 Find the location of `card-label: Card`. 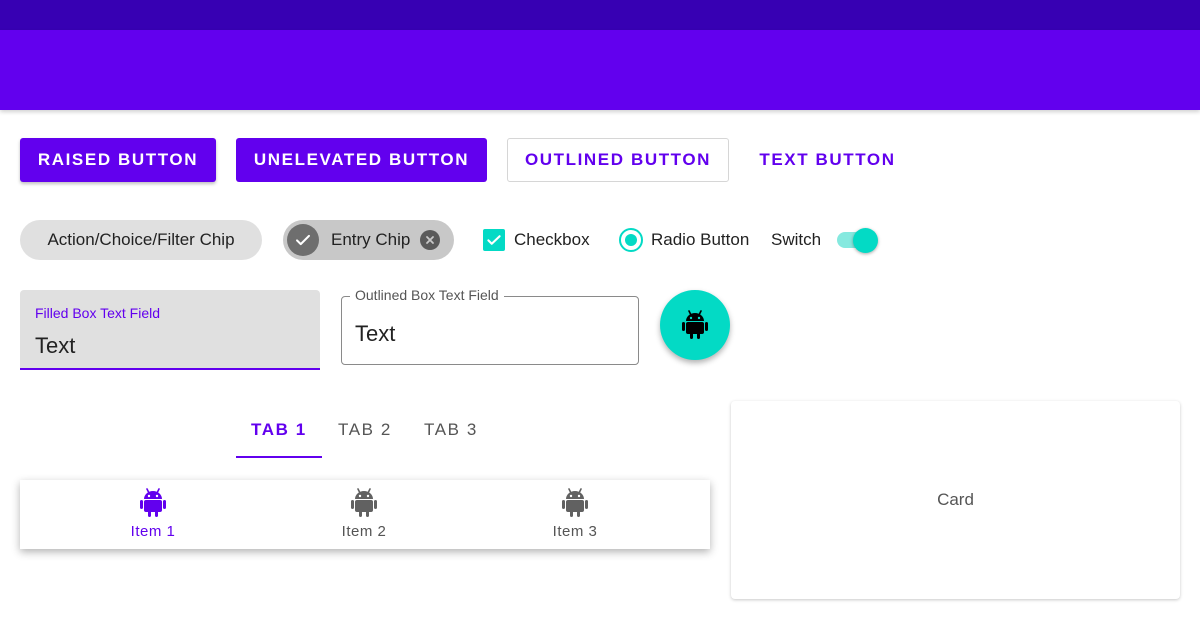

card-label: Card is located at coordinates (955, 499).